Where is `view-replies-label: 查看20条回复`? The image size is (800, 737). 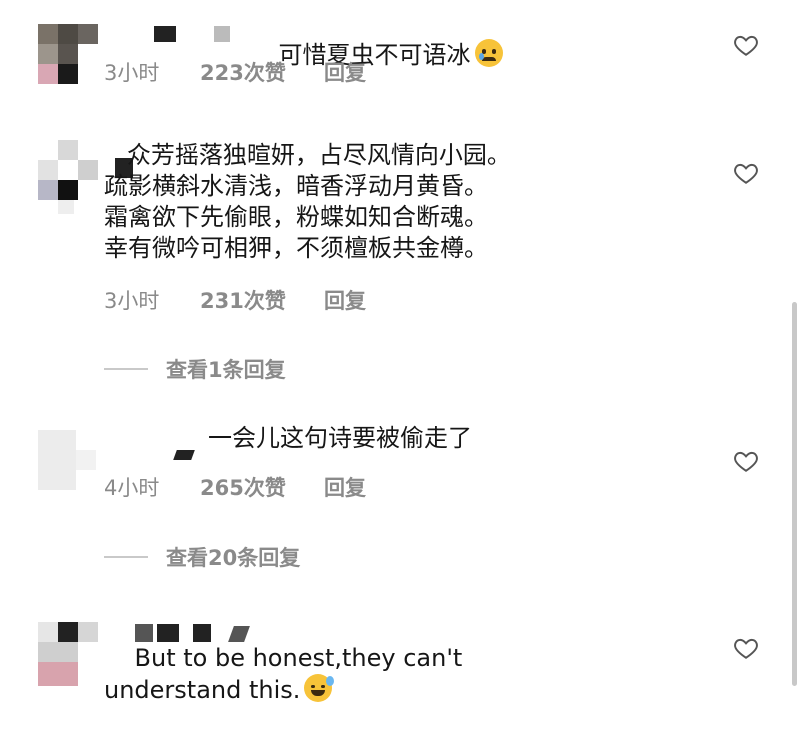
view-replies-label: 查看20条回复 is located at coordinates (233, 557).